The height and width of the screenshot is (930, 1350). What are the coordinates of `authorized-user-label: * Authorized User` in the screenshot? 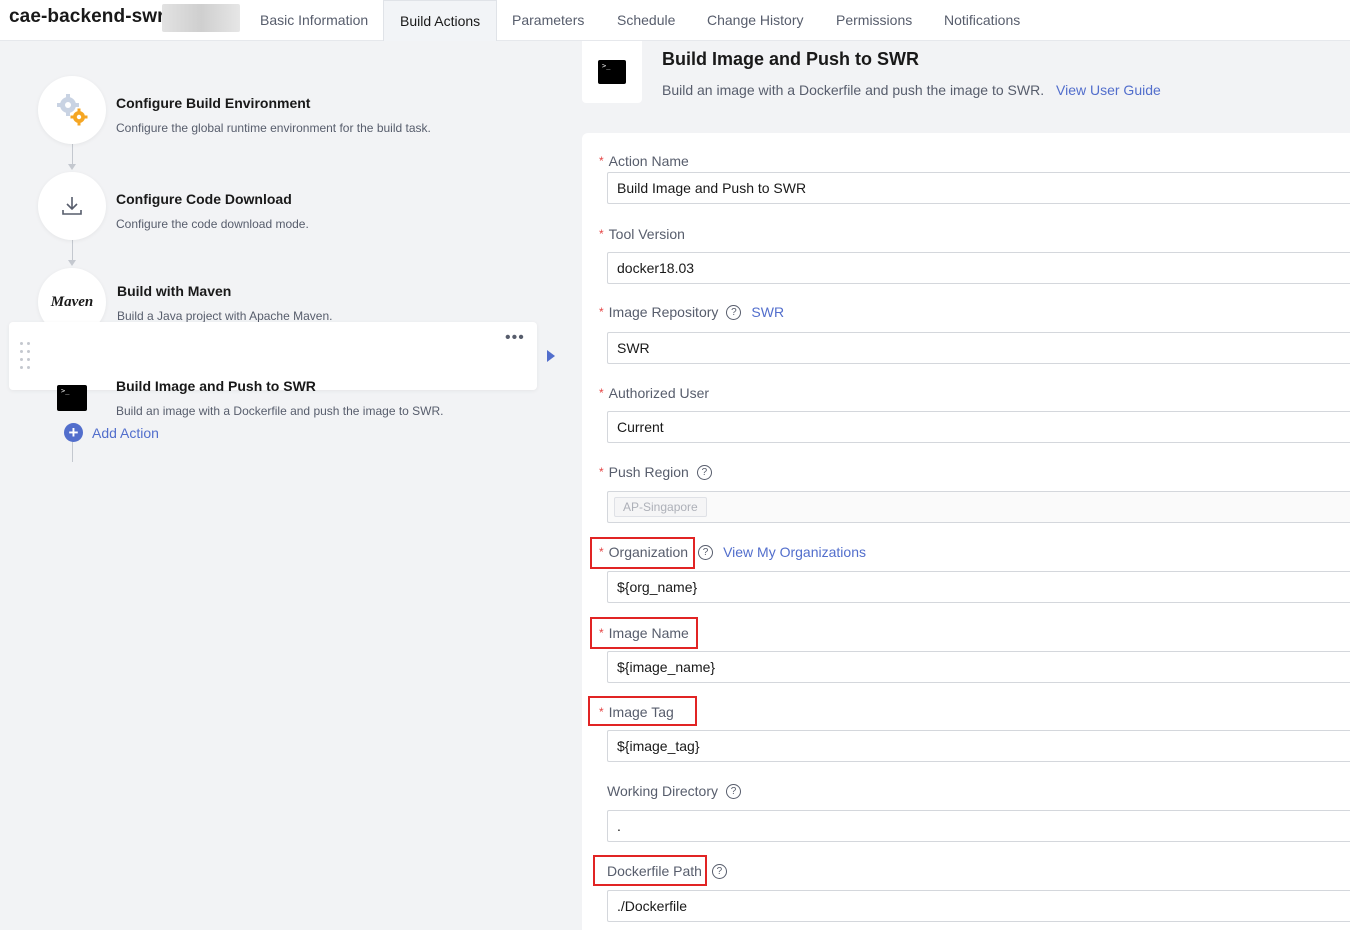 It's located at (654, 393).